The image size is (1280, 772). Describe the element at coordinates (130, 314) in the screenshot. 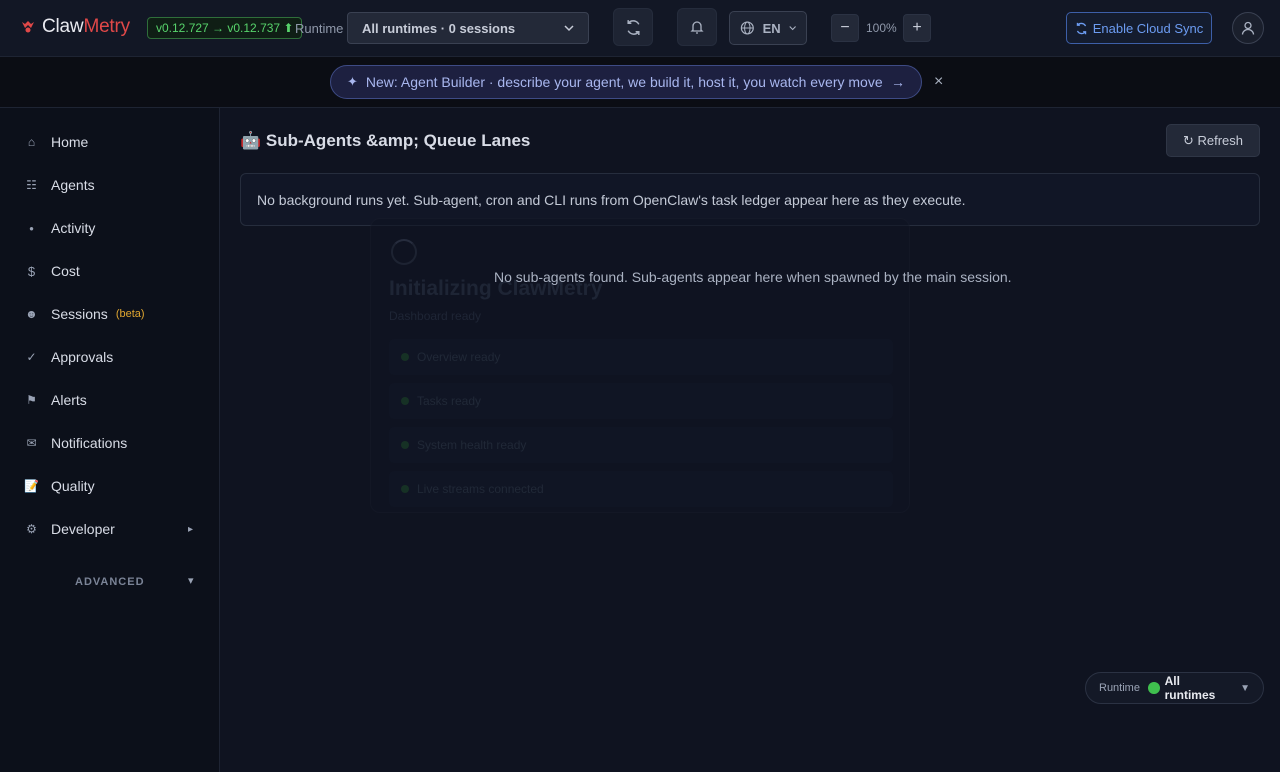

I see `beta-badge: (beta)` at that location.